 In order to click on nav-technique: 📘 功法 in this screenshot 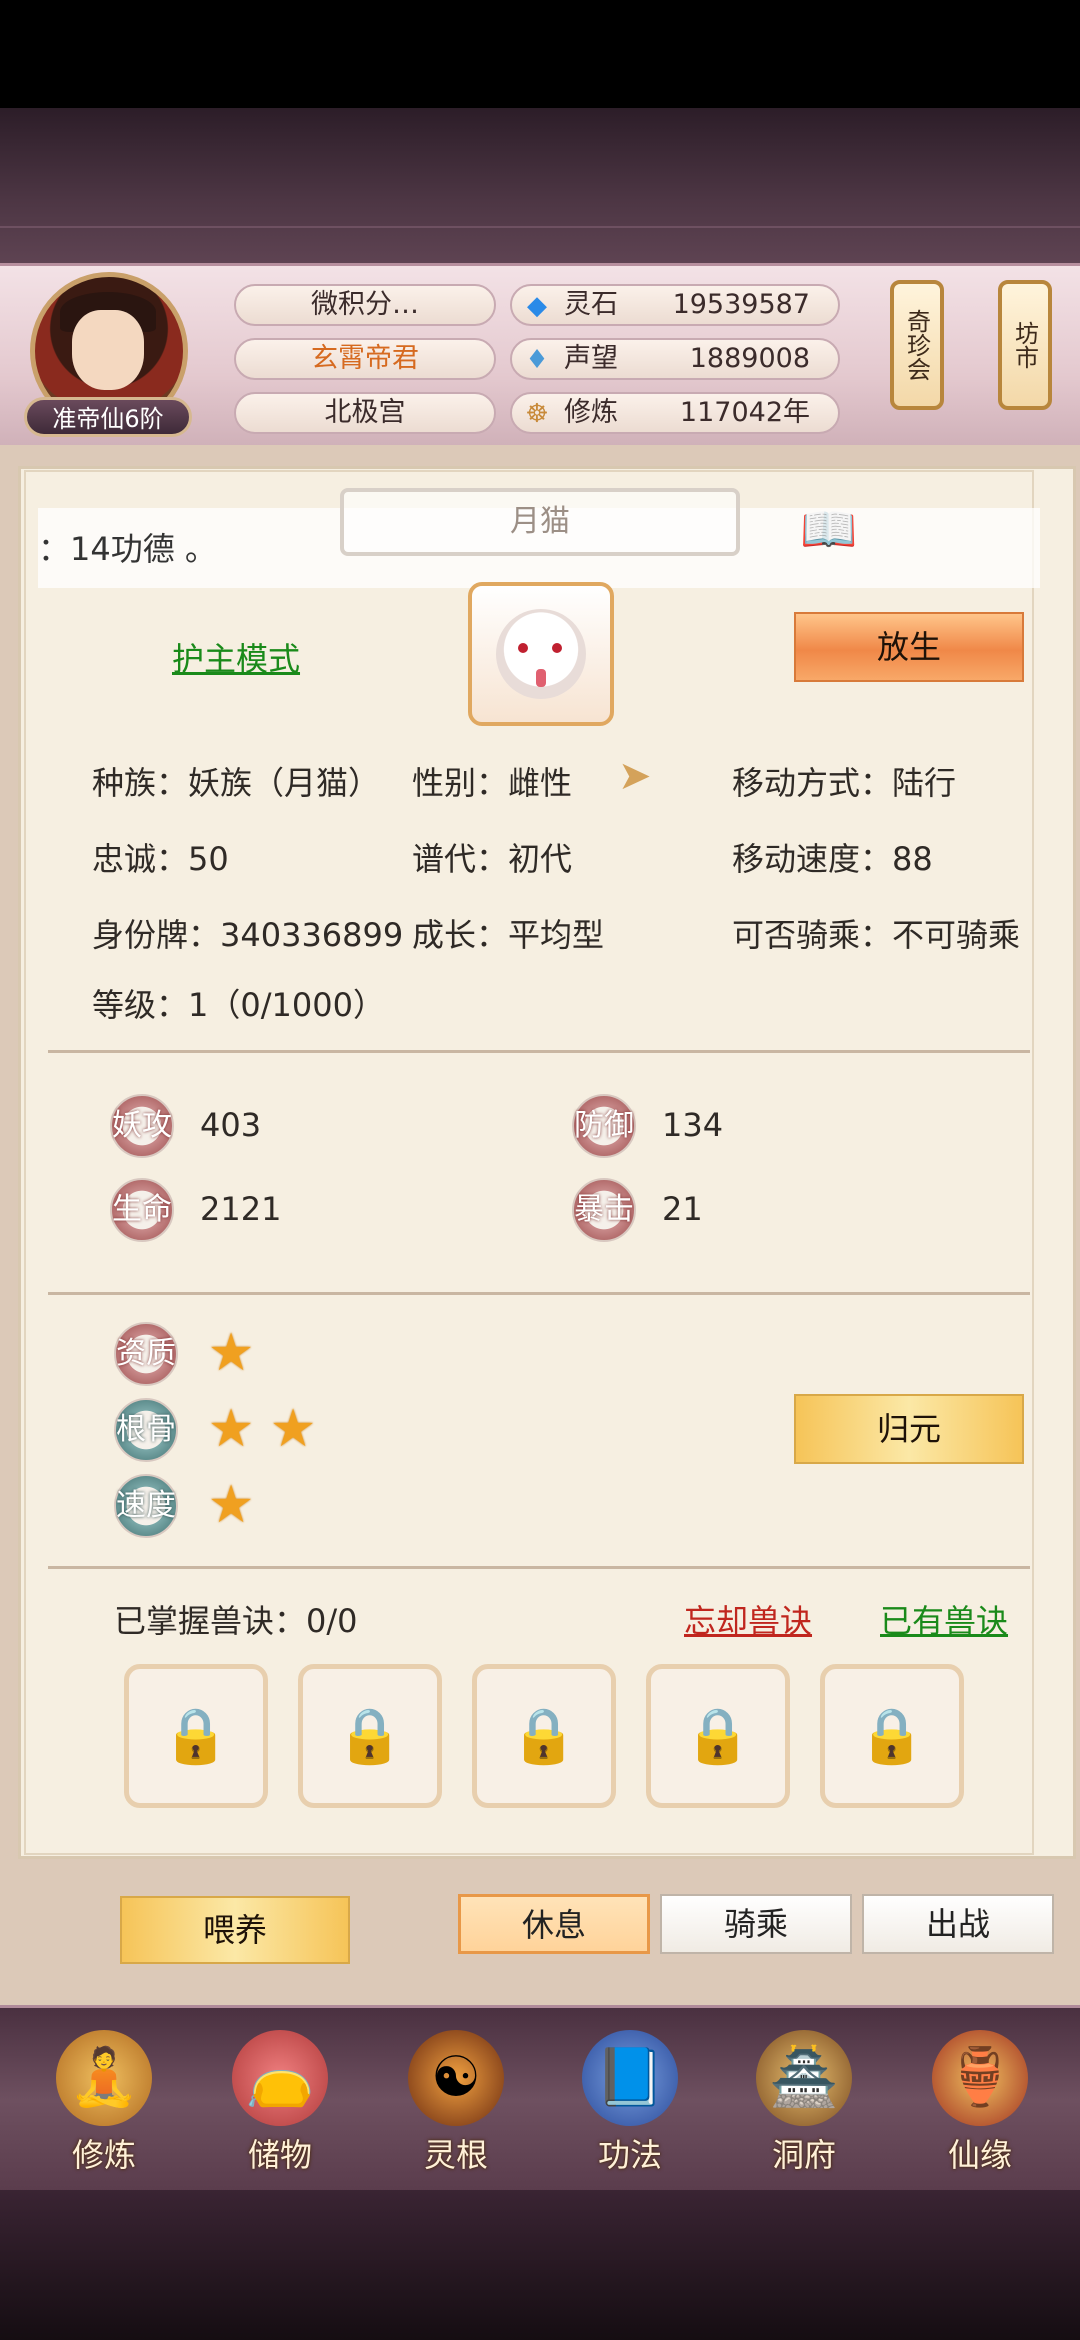, I will do `click(630, 2095)`.